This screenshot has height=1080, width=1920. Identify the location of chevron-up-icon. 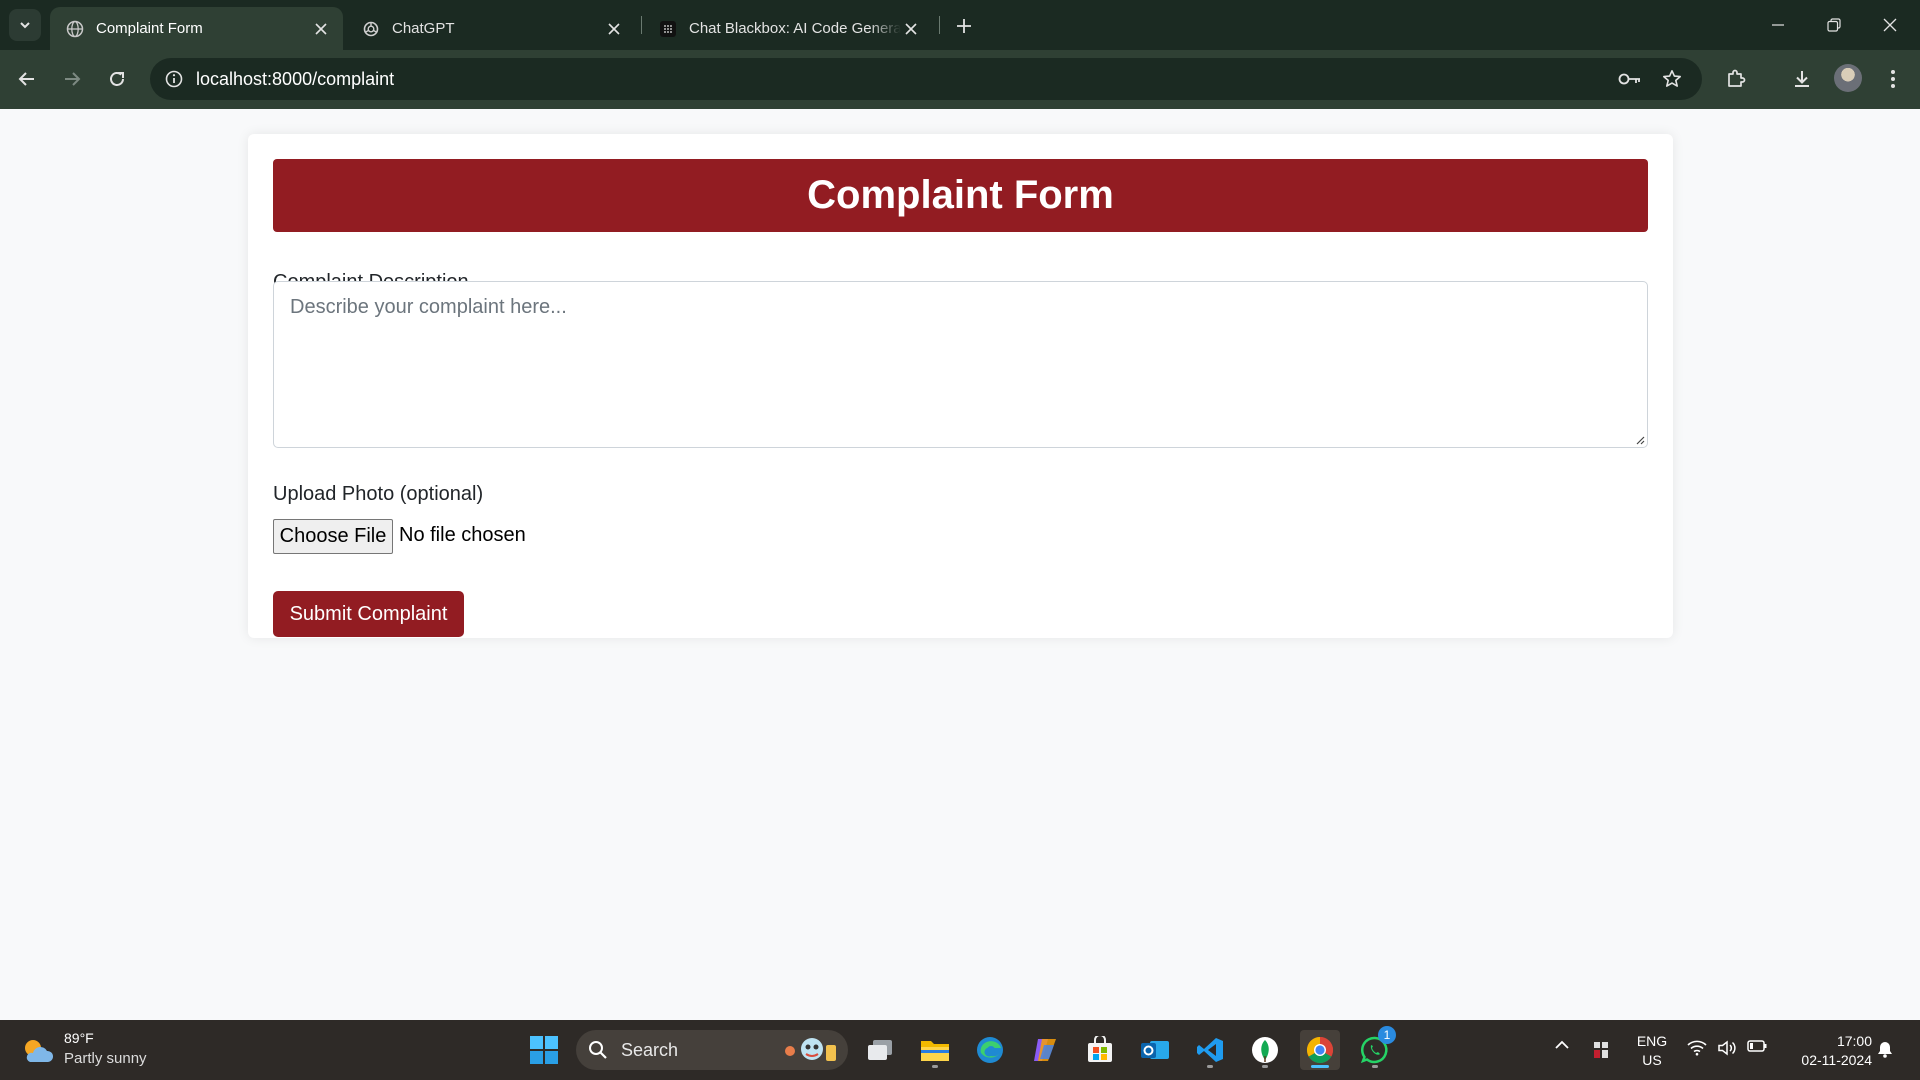
(1562, 1044).